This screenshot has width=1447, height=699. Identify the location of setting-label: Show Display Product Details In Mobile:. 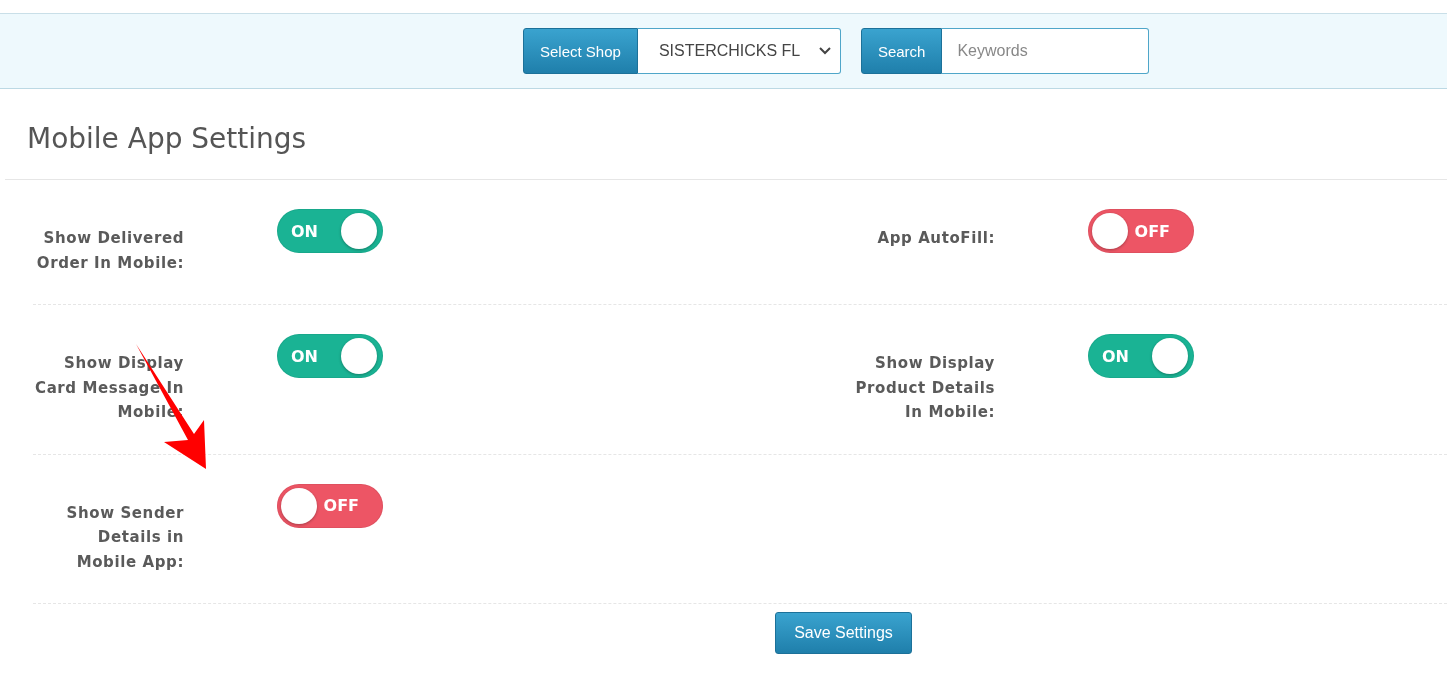
(924, 388).